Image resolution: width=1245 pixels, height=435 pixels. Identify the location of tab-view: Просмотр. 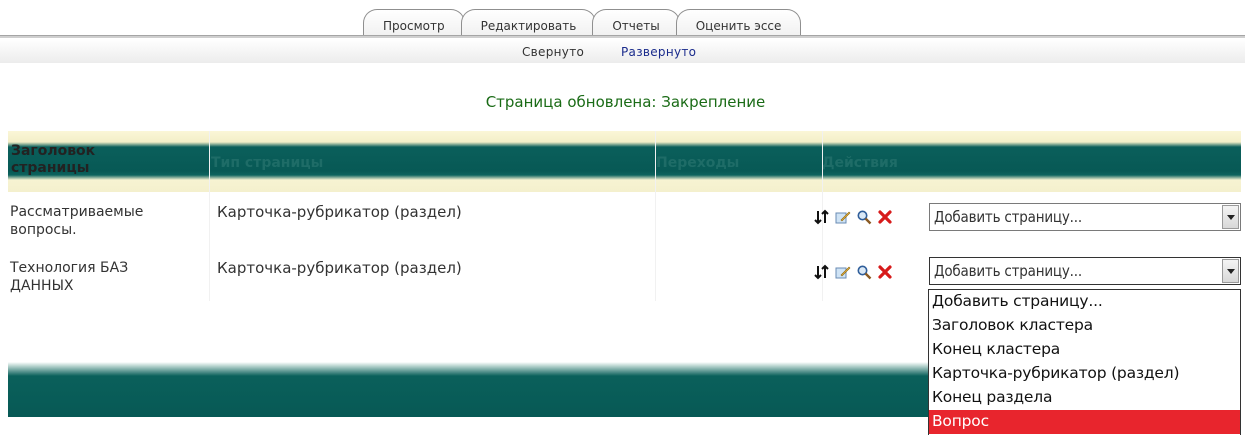
(414, 22).